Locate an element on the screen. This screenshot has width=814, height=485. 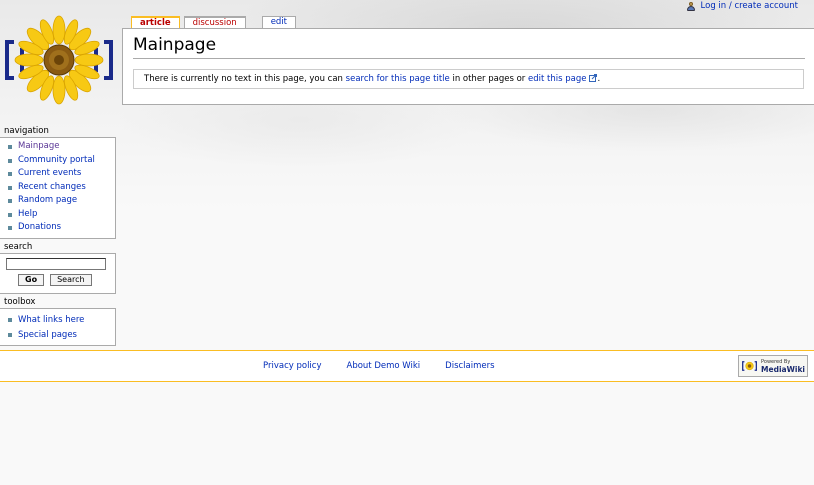
toolbox-link-what-links-here: What links here is located at coordinates (51, 320).